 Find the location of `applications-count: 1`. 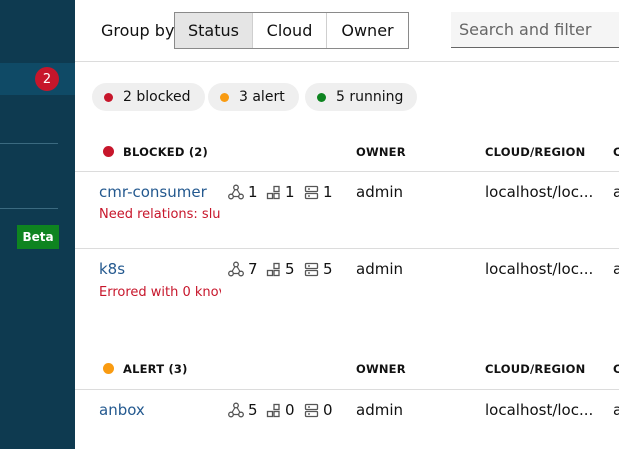

applications-count: 1 is located at coordinates (243, 192).